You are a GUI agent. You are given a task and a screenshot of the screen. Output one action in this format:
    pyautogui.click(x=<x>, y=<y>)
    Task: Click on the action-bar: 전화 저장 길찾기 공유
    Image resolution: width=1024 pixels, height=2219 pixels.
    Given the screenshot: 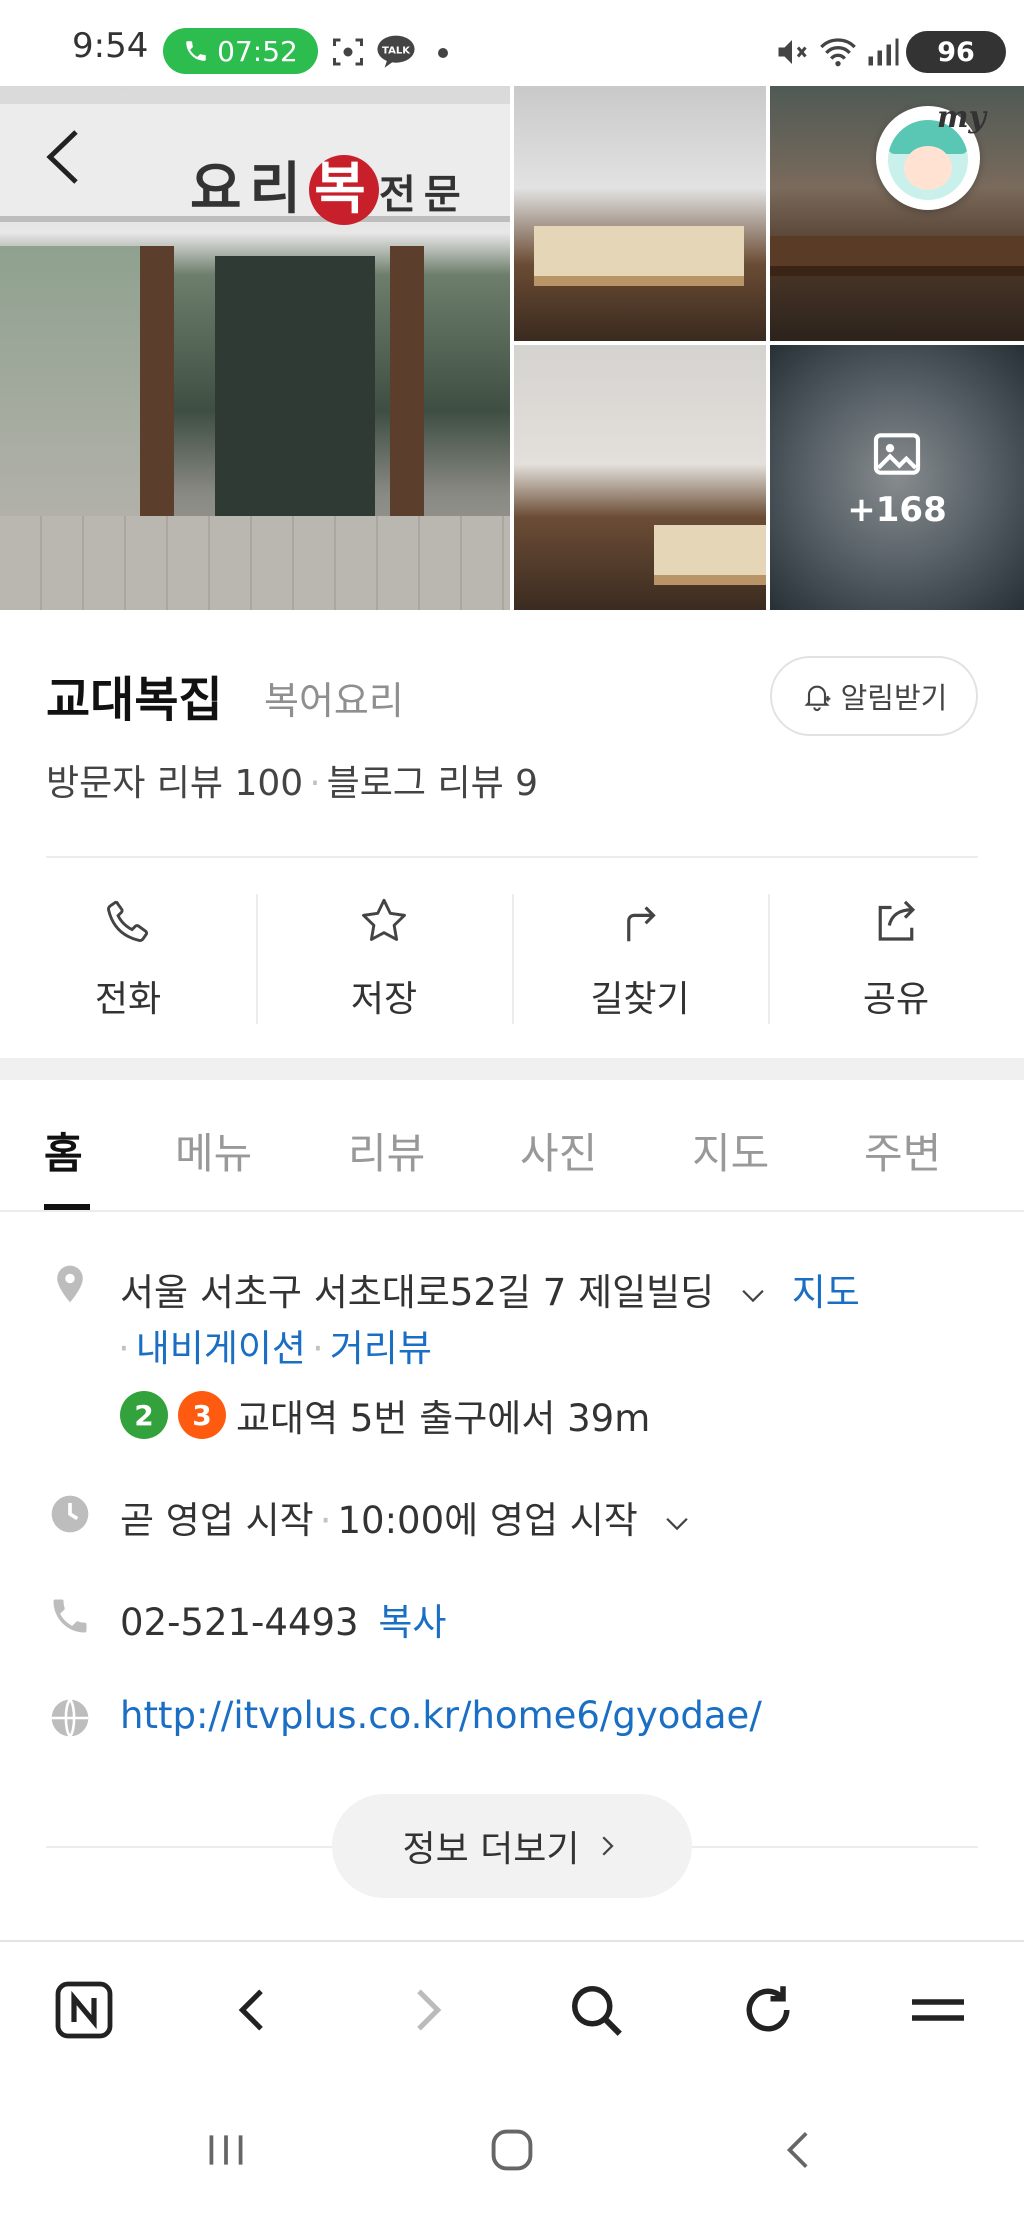 What is the action you would take?
    pyautogui.click(x=512, y=958)
    